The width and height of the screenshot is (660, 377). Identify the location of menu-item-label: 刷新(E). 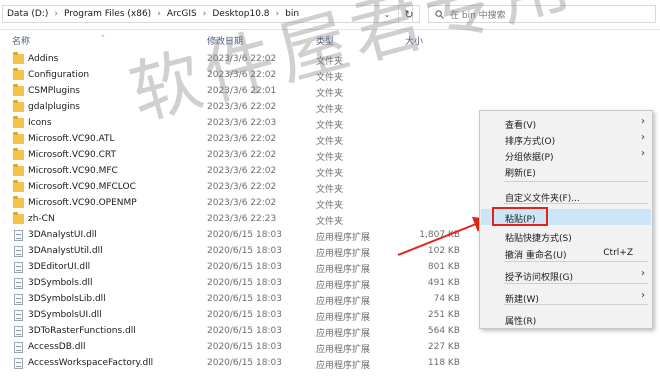
(520, 174).